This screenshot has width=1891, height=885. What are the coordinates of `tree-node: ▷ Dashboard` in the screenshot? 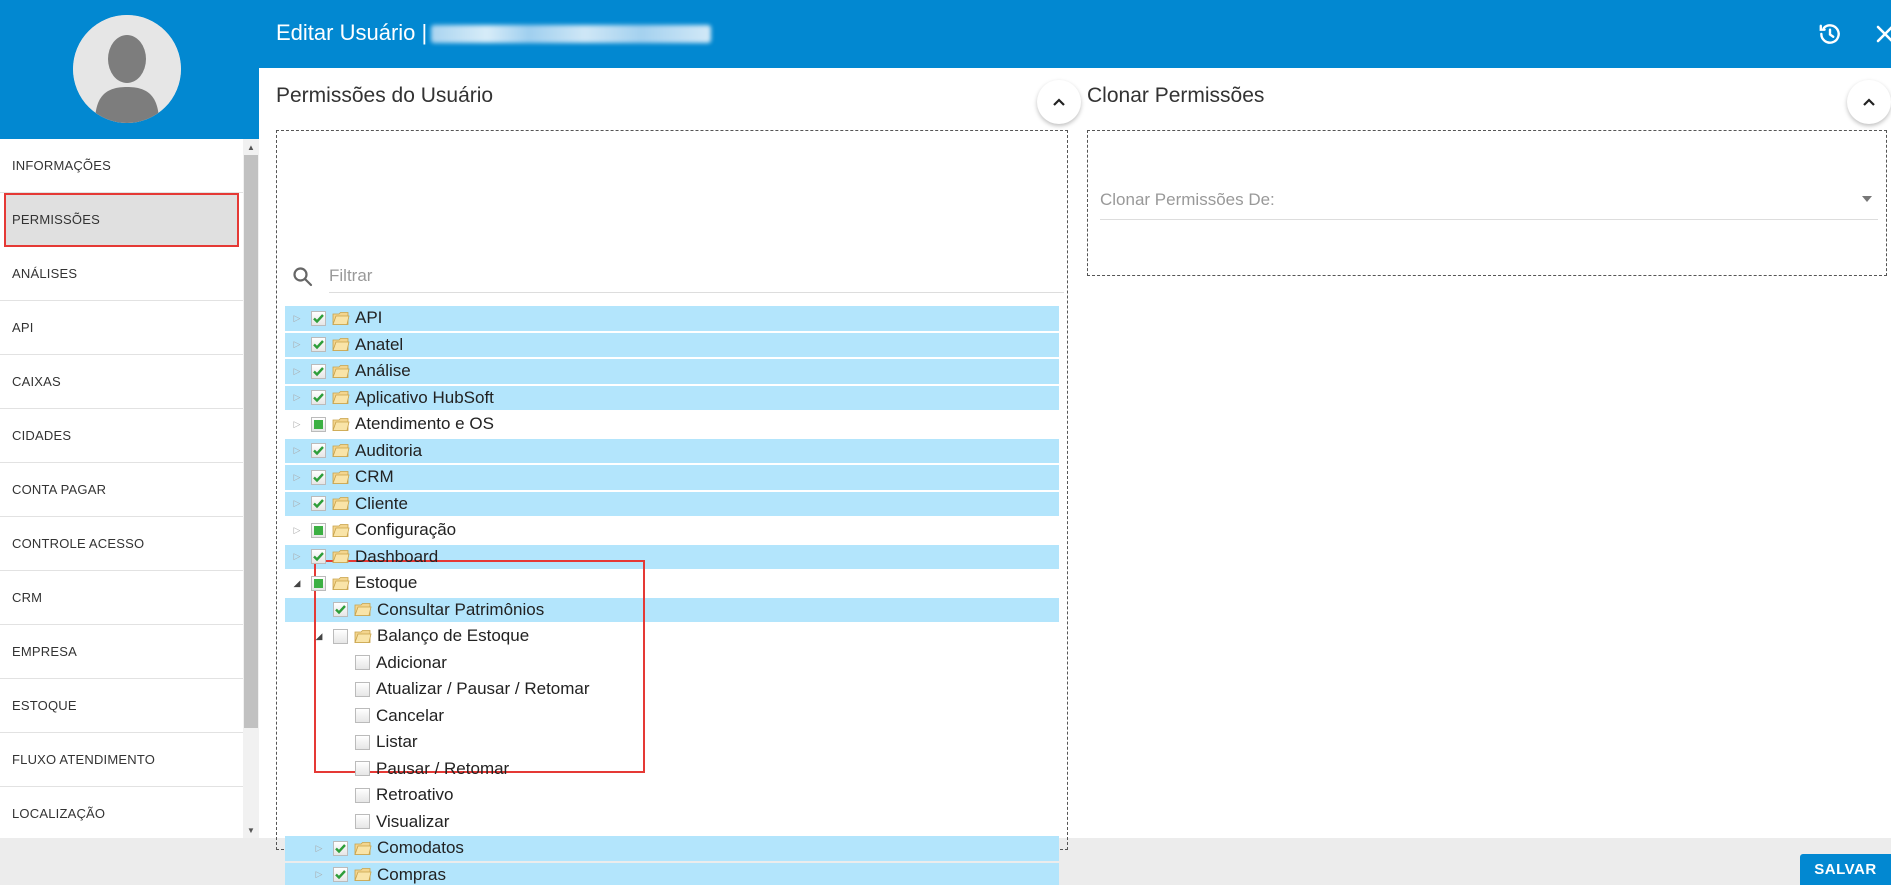 It's located at (672, 557).